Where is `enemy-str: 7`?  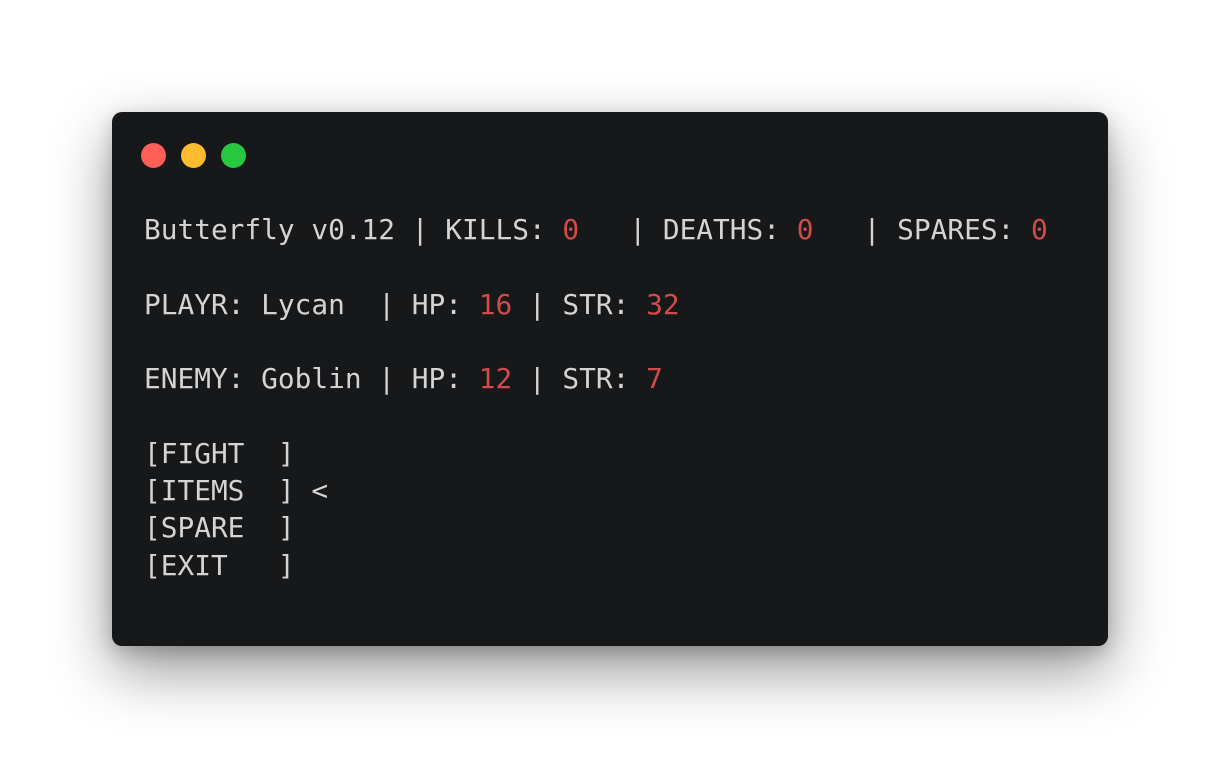
enemy-str: 7 is located at coordinates (654, 378).